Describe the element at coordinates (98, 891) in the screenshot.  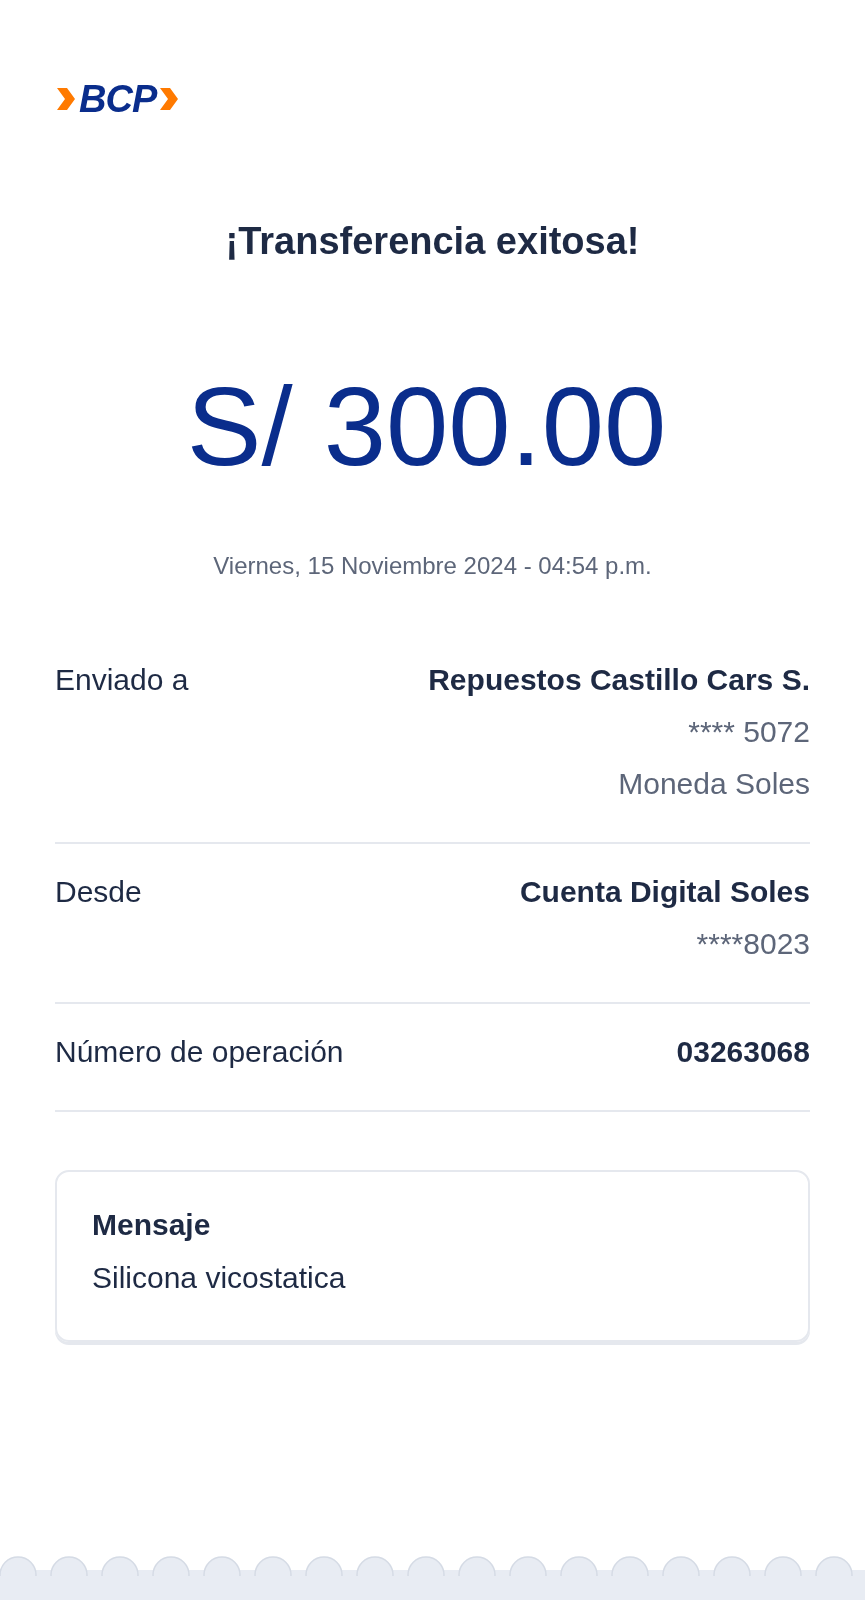
I see `detail-label: Desde` at that location.